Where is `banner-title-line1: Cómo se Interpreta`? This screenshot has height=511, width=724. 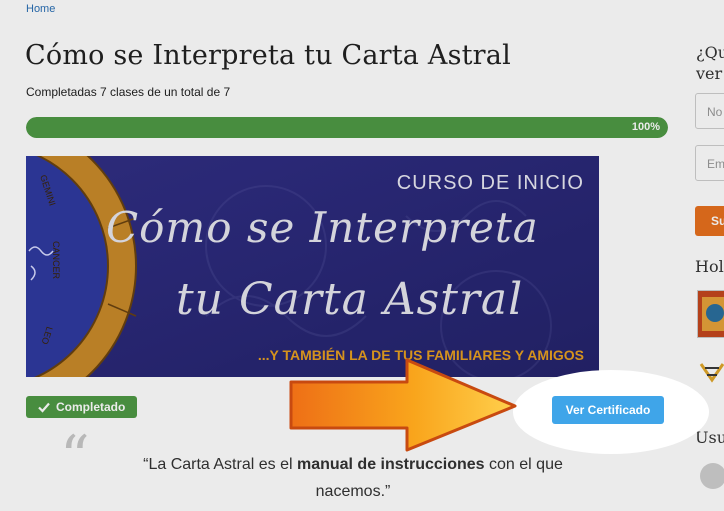
banner-title-line1: Cómo se Interpreta is located at coordinates (322, 227).